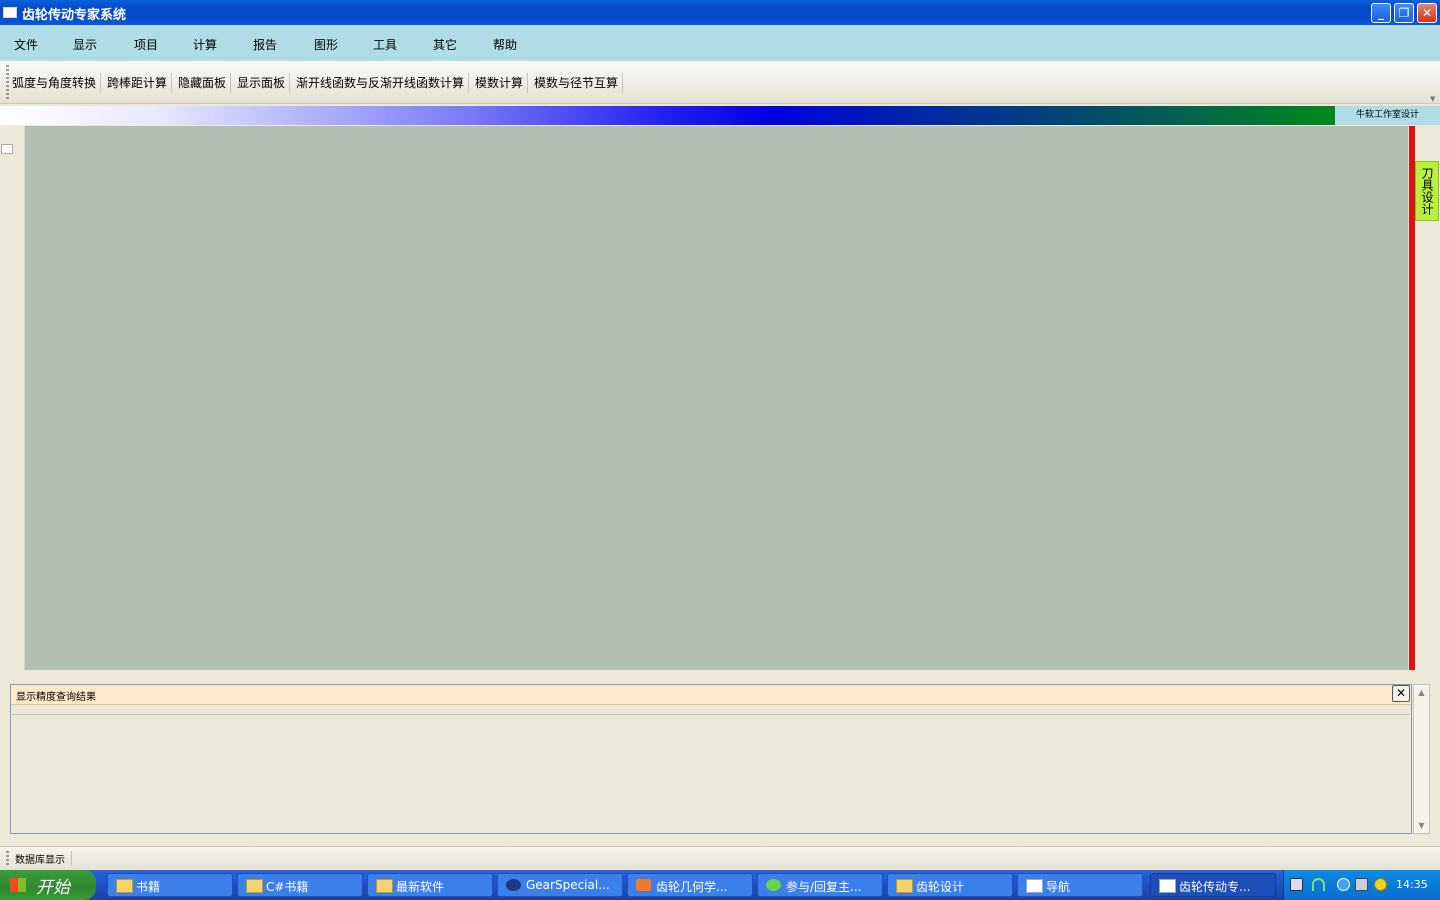 This screenshot has height=900, width=1440. I want to click on tool-design-tab: 刀具设计, so click(1427, 191).